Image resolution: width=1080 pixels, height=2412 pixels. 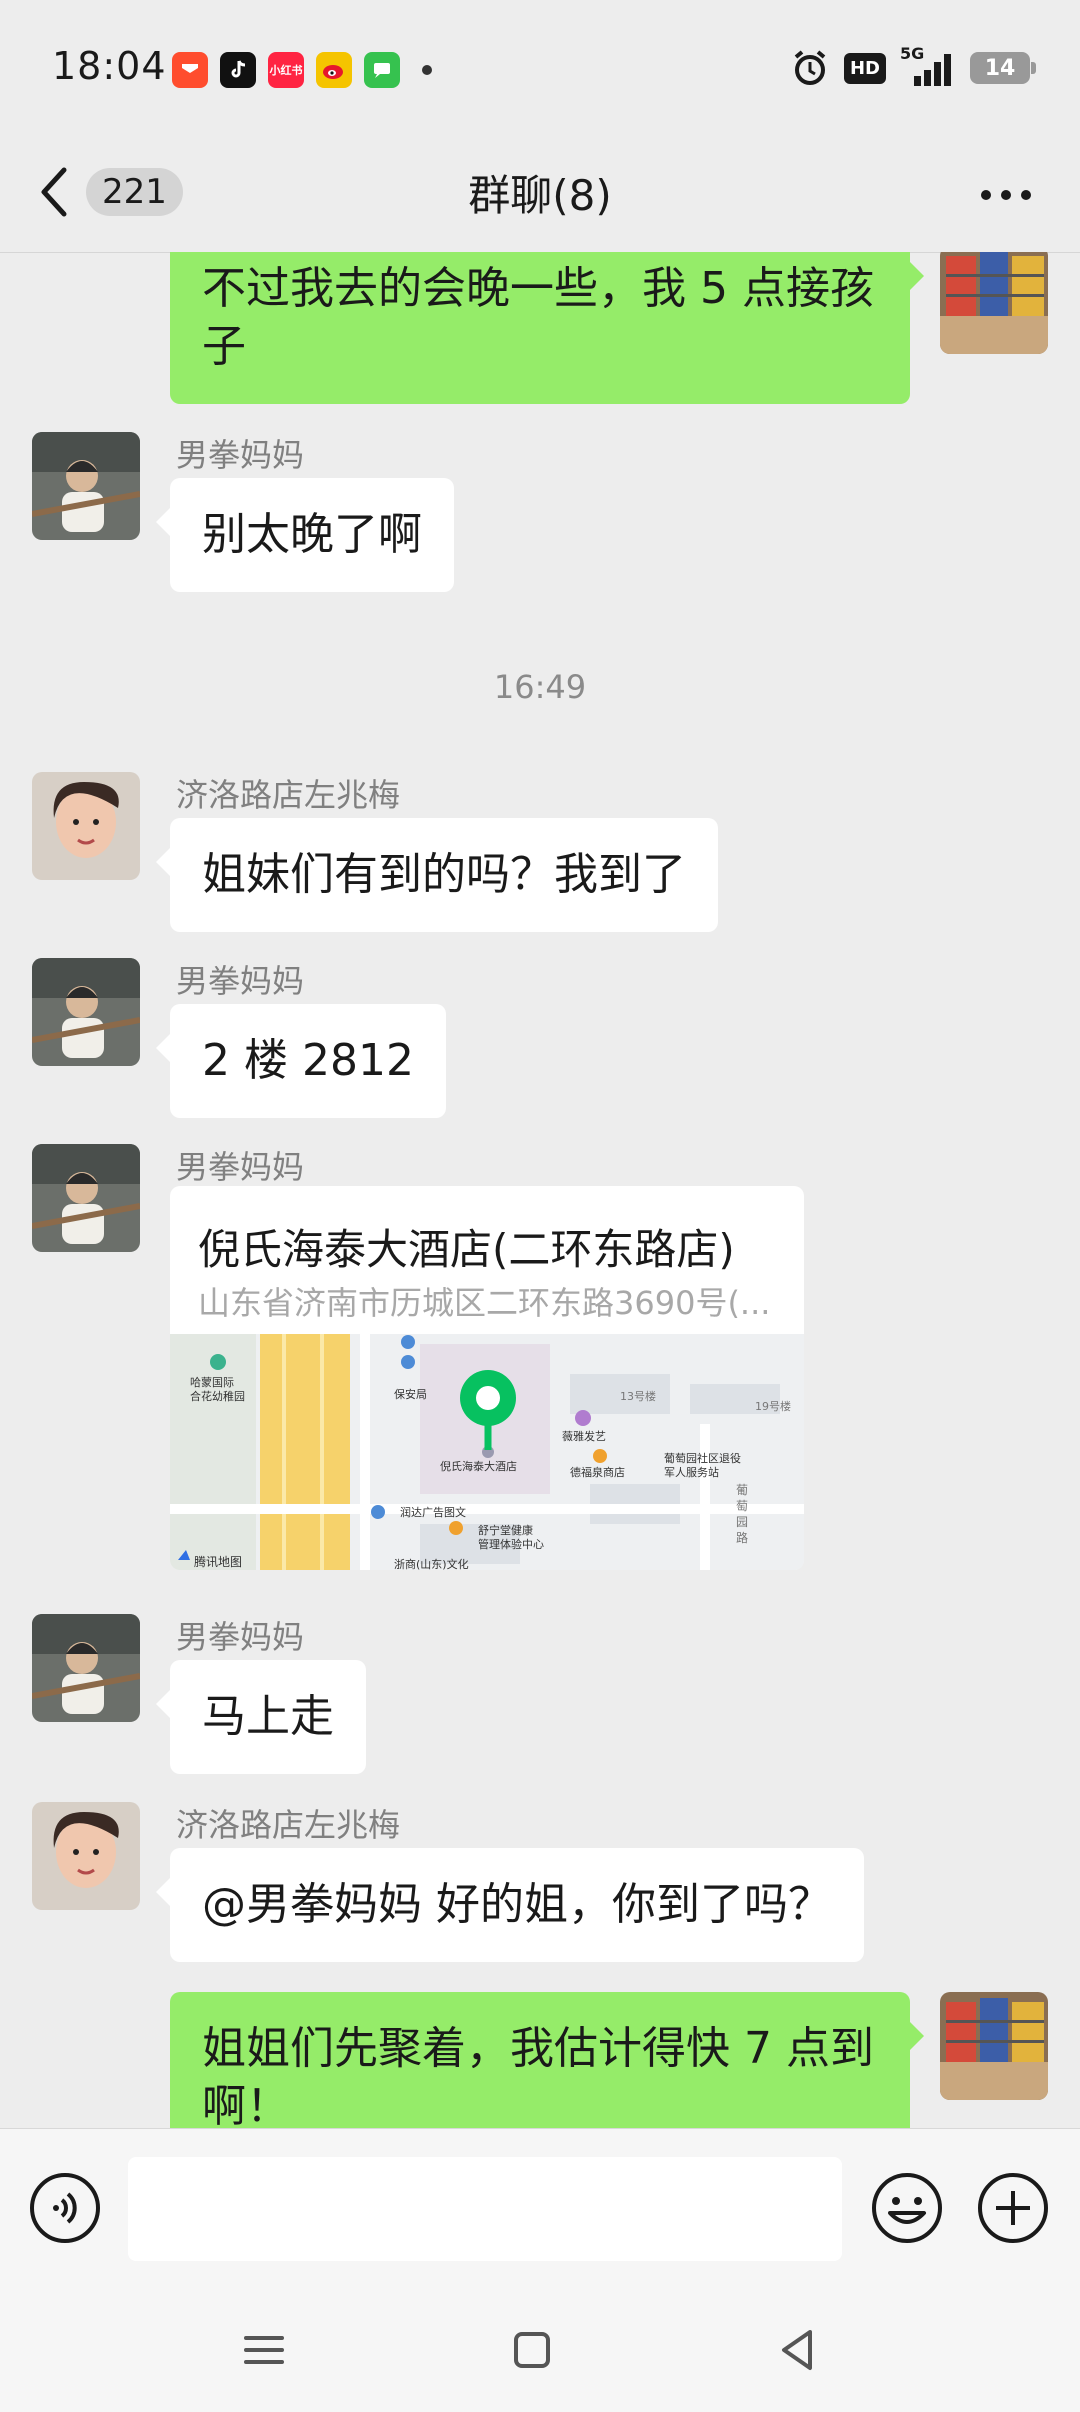 What do you see at coordinates (212, 1382) in the screenshot?
I see `svg-text: 哈蒙国际` at bounding box center [212, 1382].